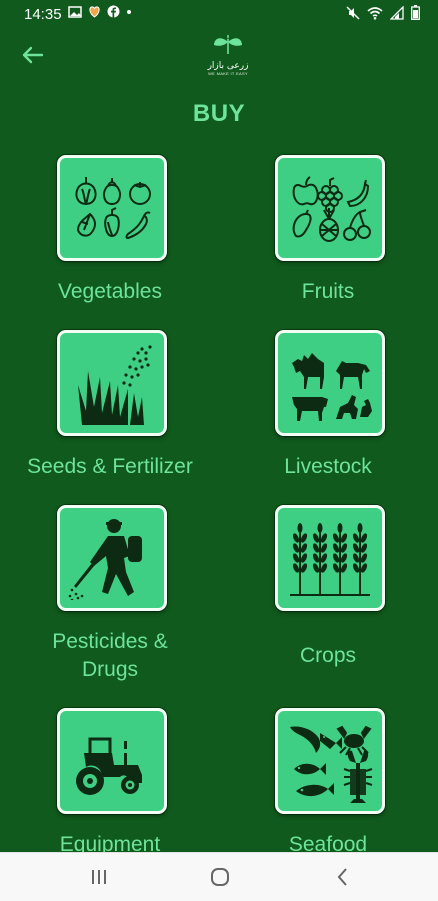 This screenshot has height=901, width=438. What do you see at coordinates (328, 656) in the screenshot?
I see `category-label-crops: Crops` at bounding box center [328, 656].